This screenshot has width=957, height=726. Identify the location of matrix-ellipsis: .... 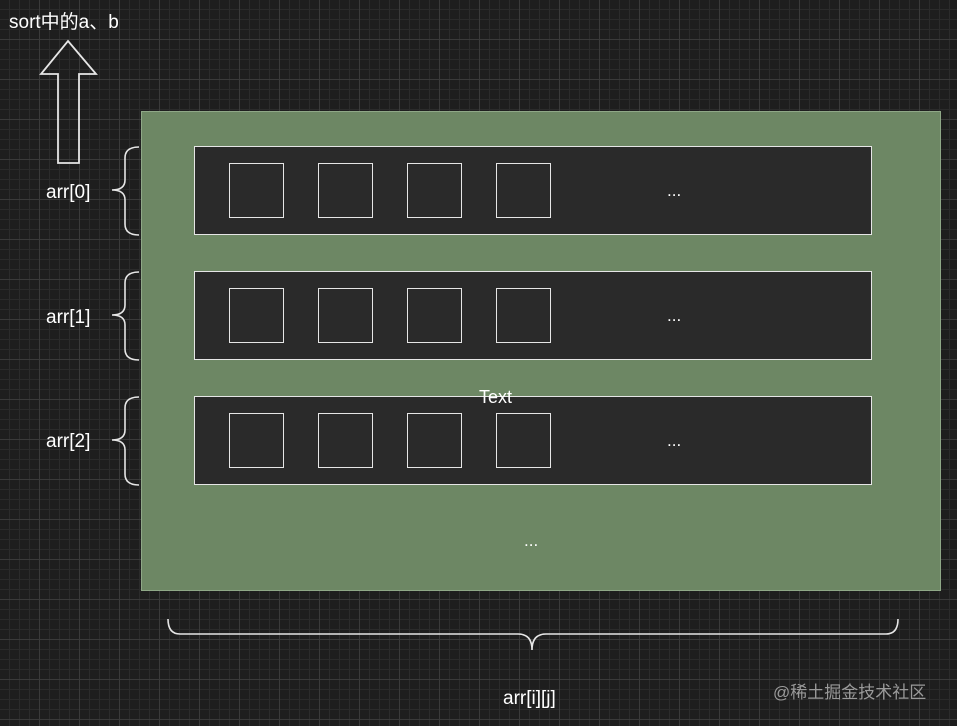
(531, 540).